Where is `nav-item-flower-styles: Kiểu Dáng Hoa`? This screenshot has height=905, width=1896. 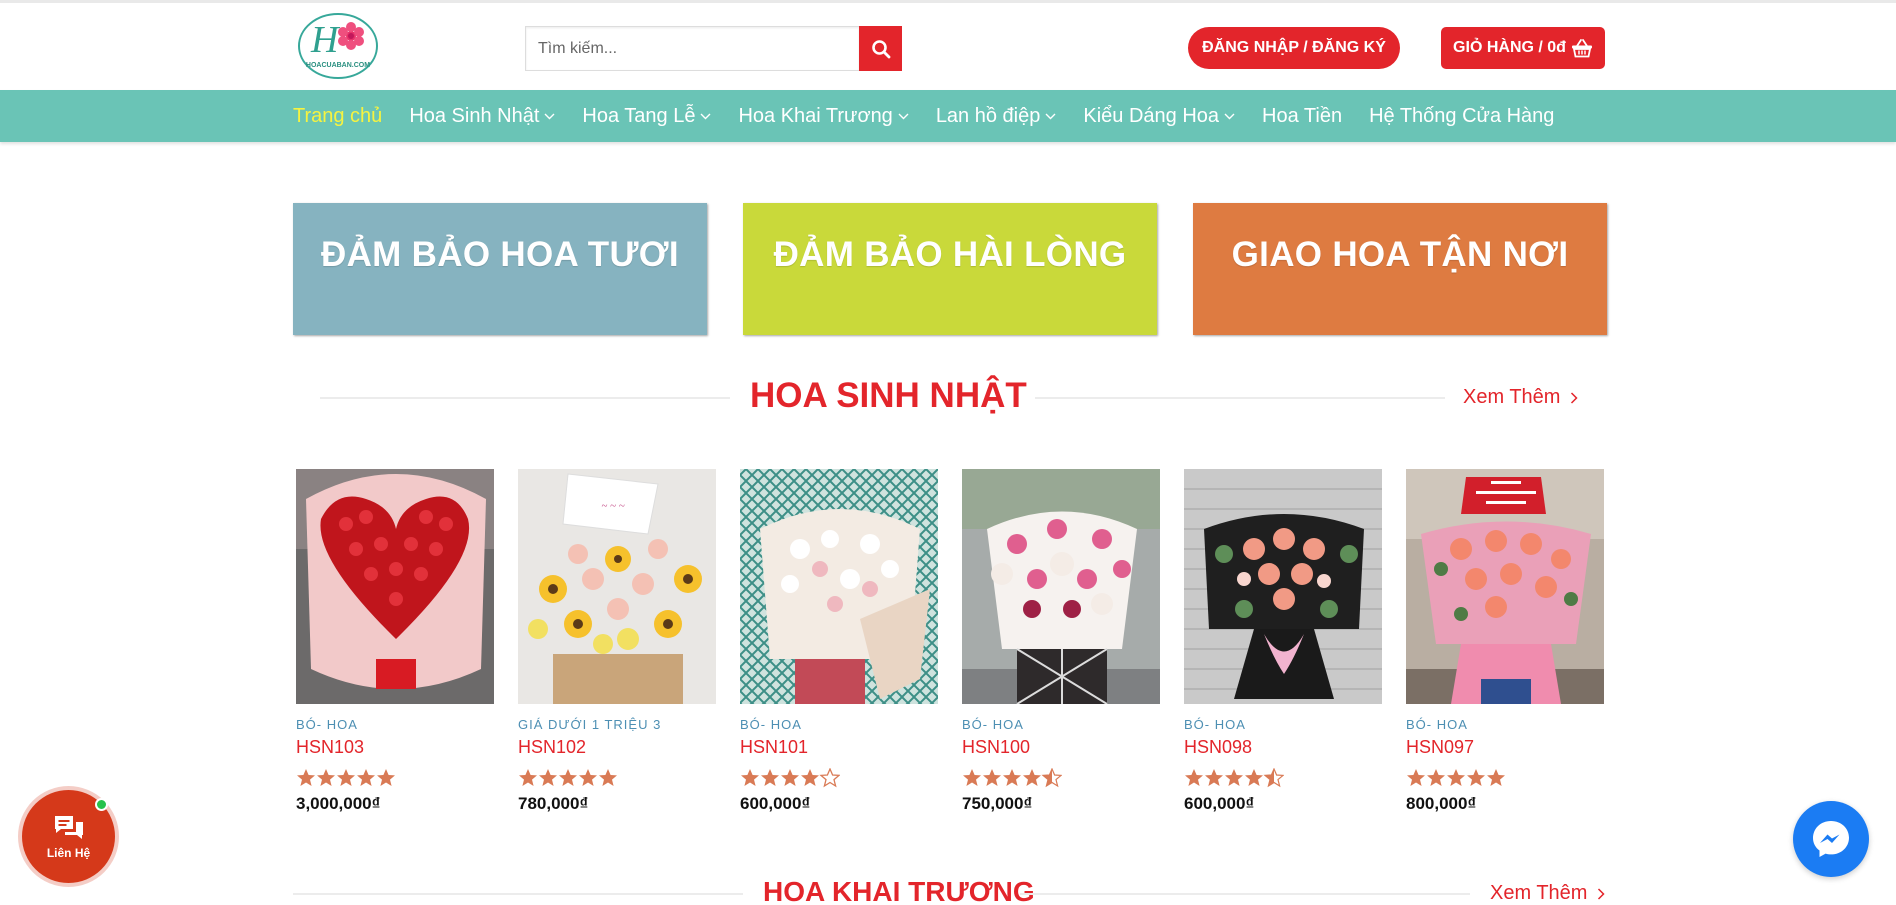 nav-item-flower-styles: Kiểu Dáng Hoa is located at coordinates (1159, 116).